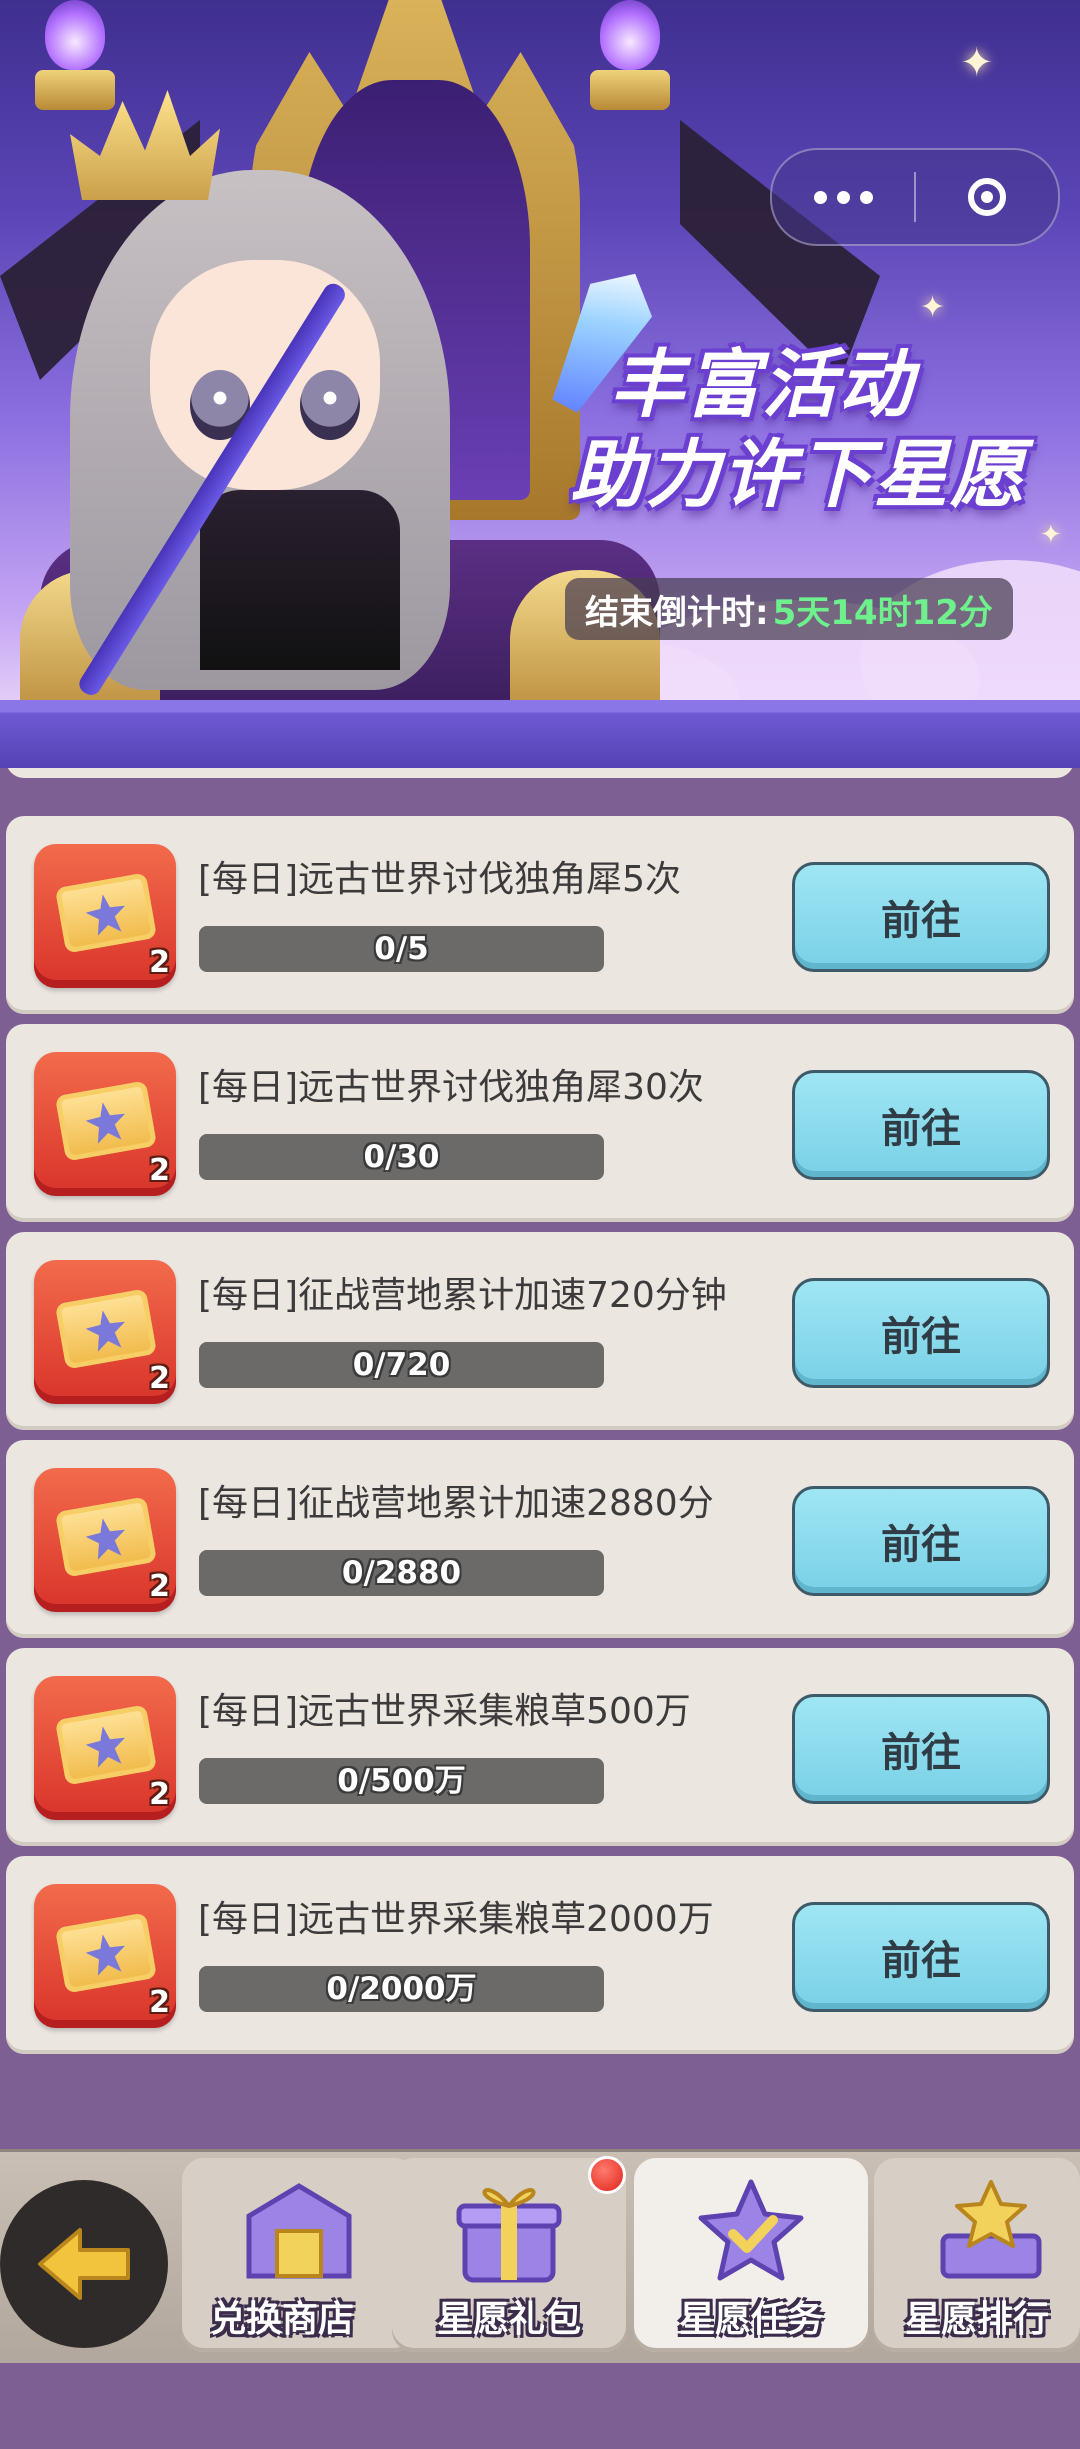 This screenshot has height=2449, width=1080. I want to click on progress-bar: 0/30, so click(401, 1157).